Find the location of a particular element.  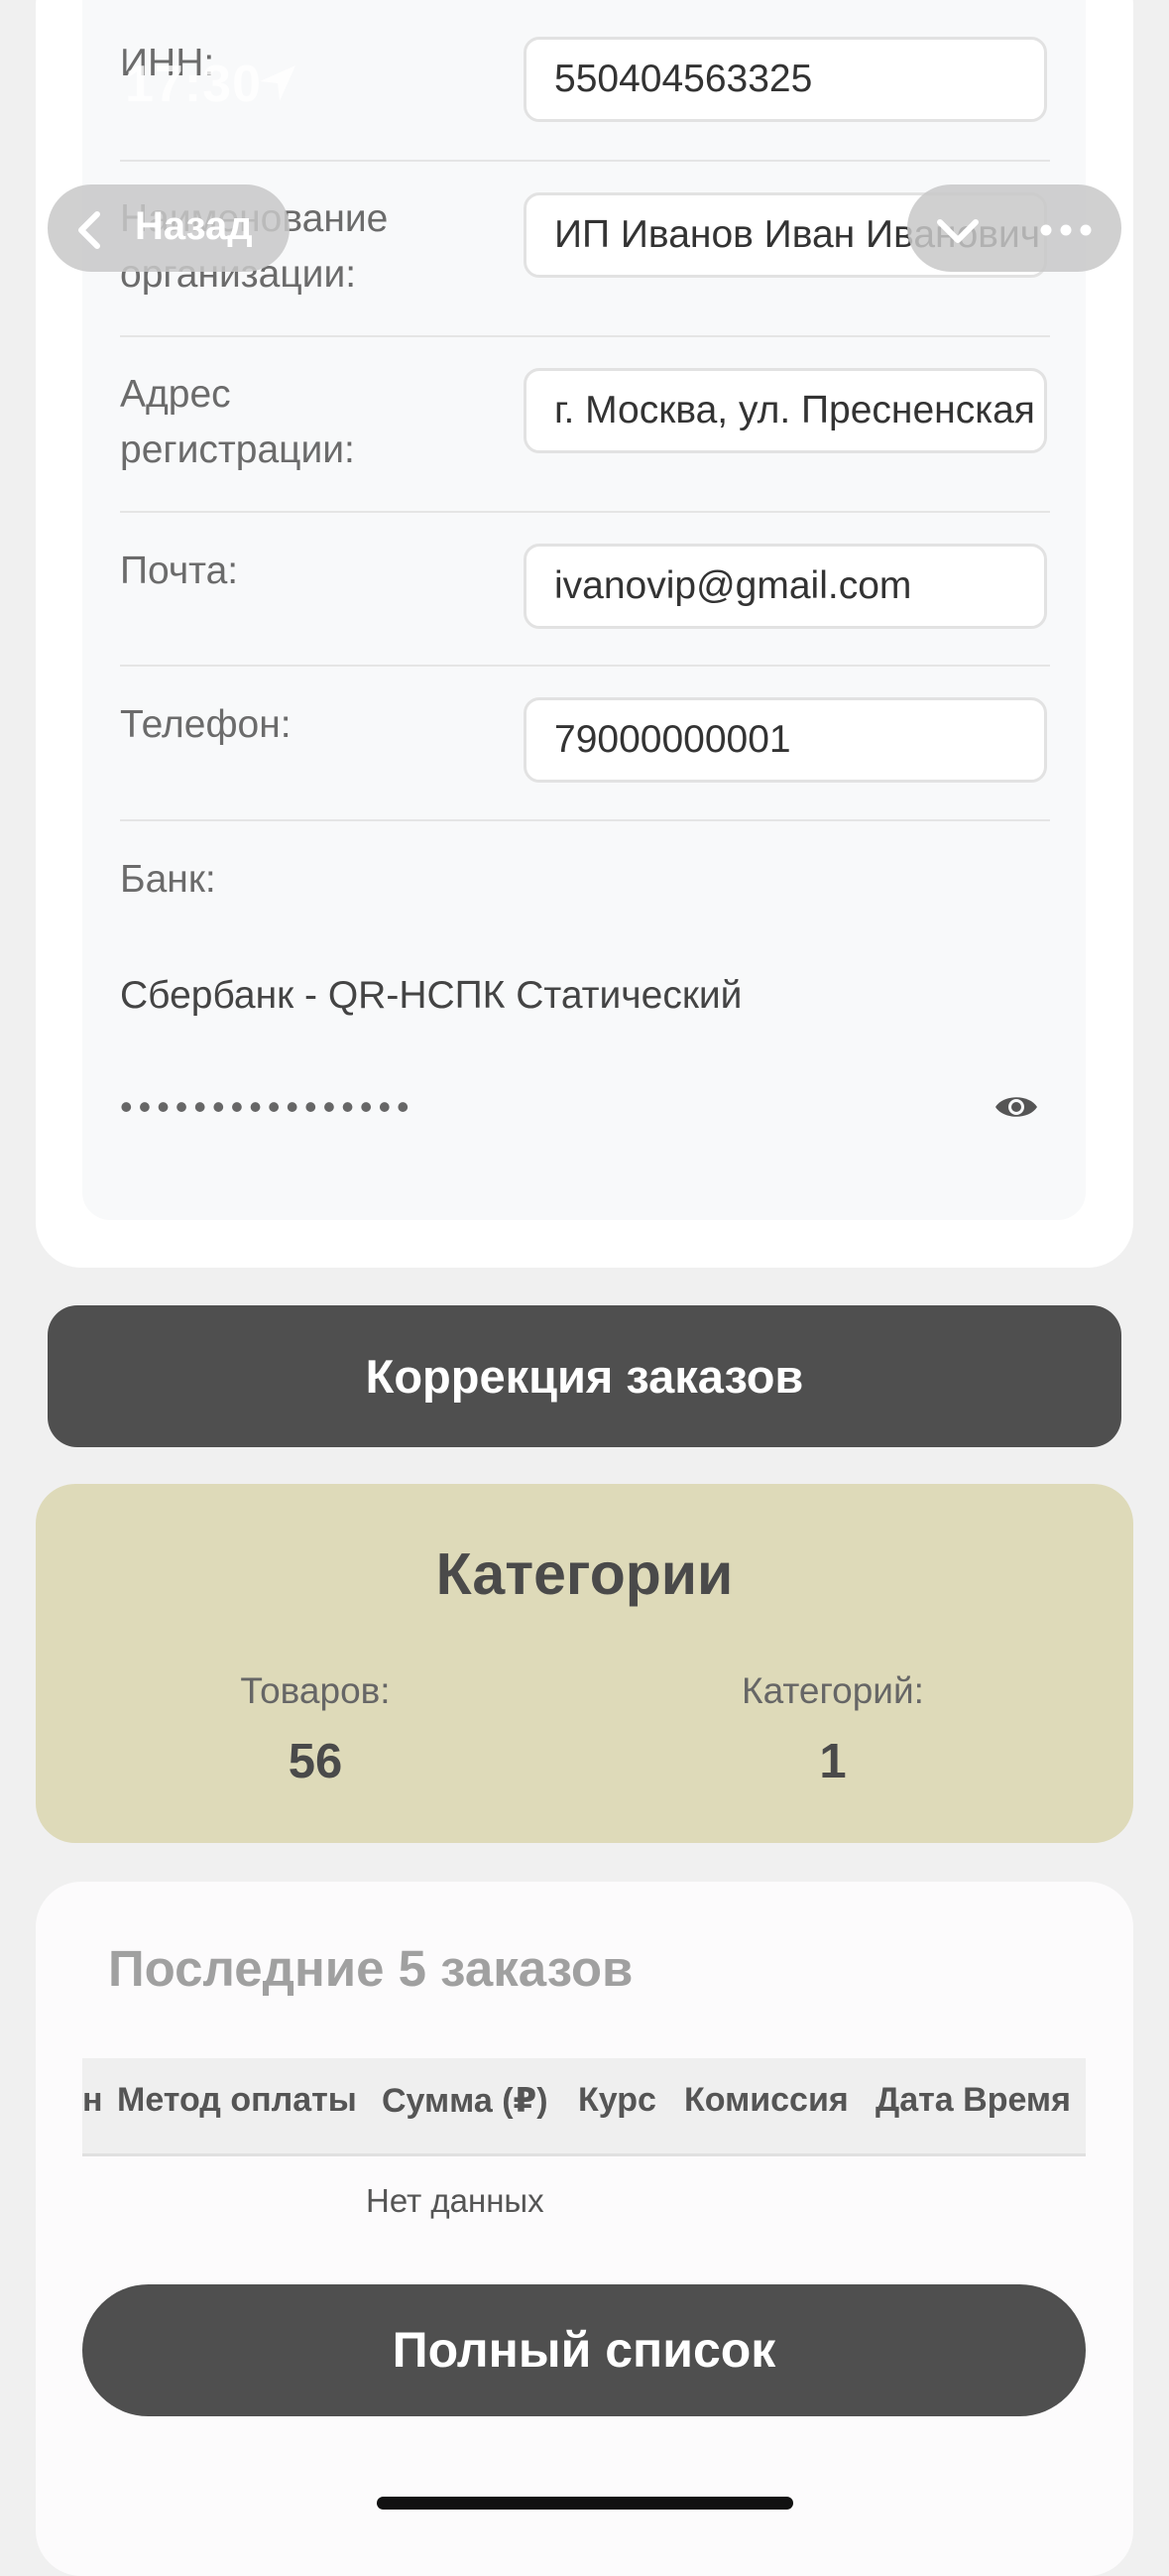

bank-label: Банк: is located at coordinates (168, 879).